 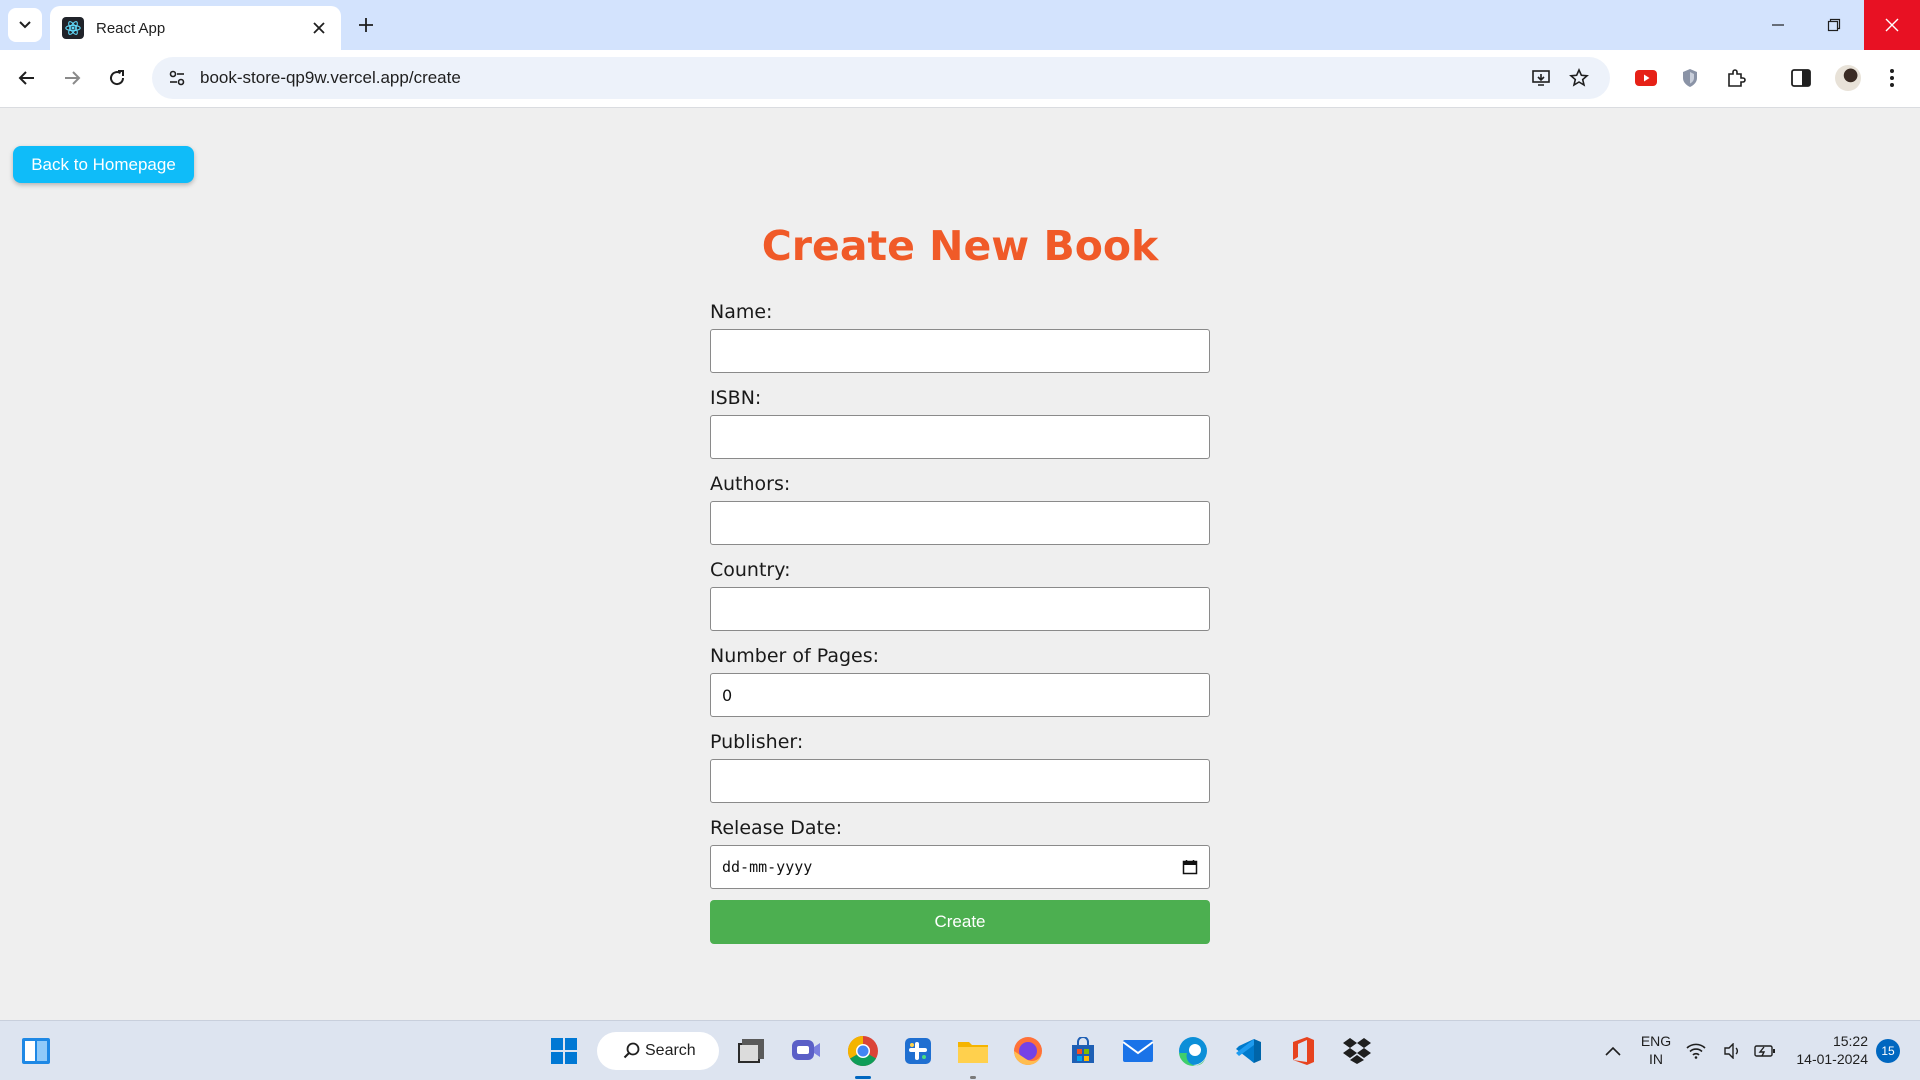 I want to click on profile-button, so click(x=1848, y=78).